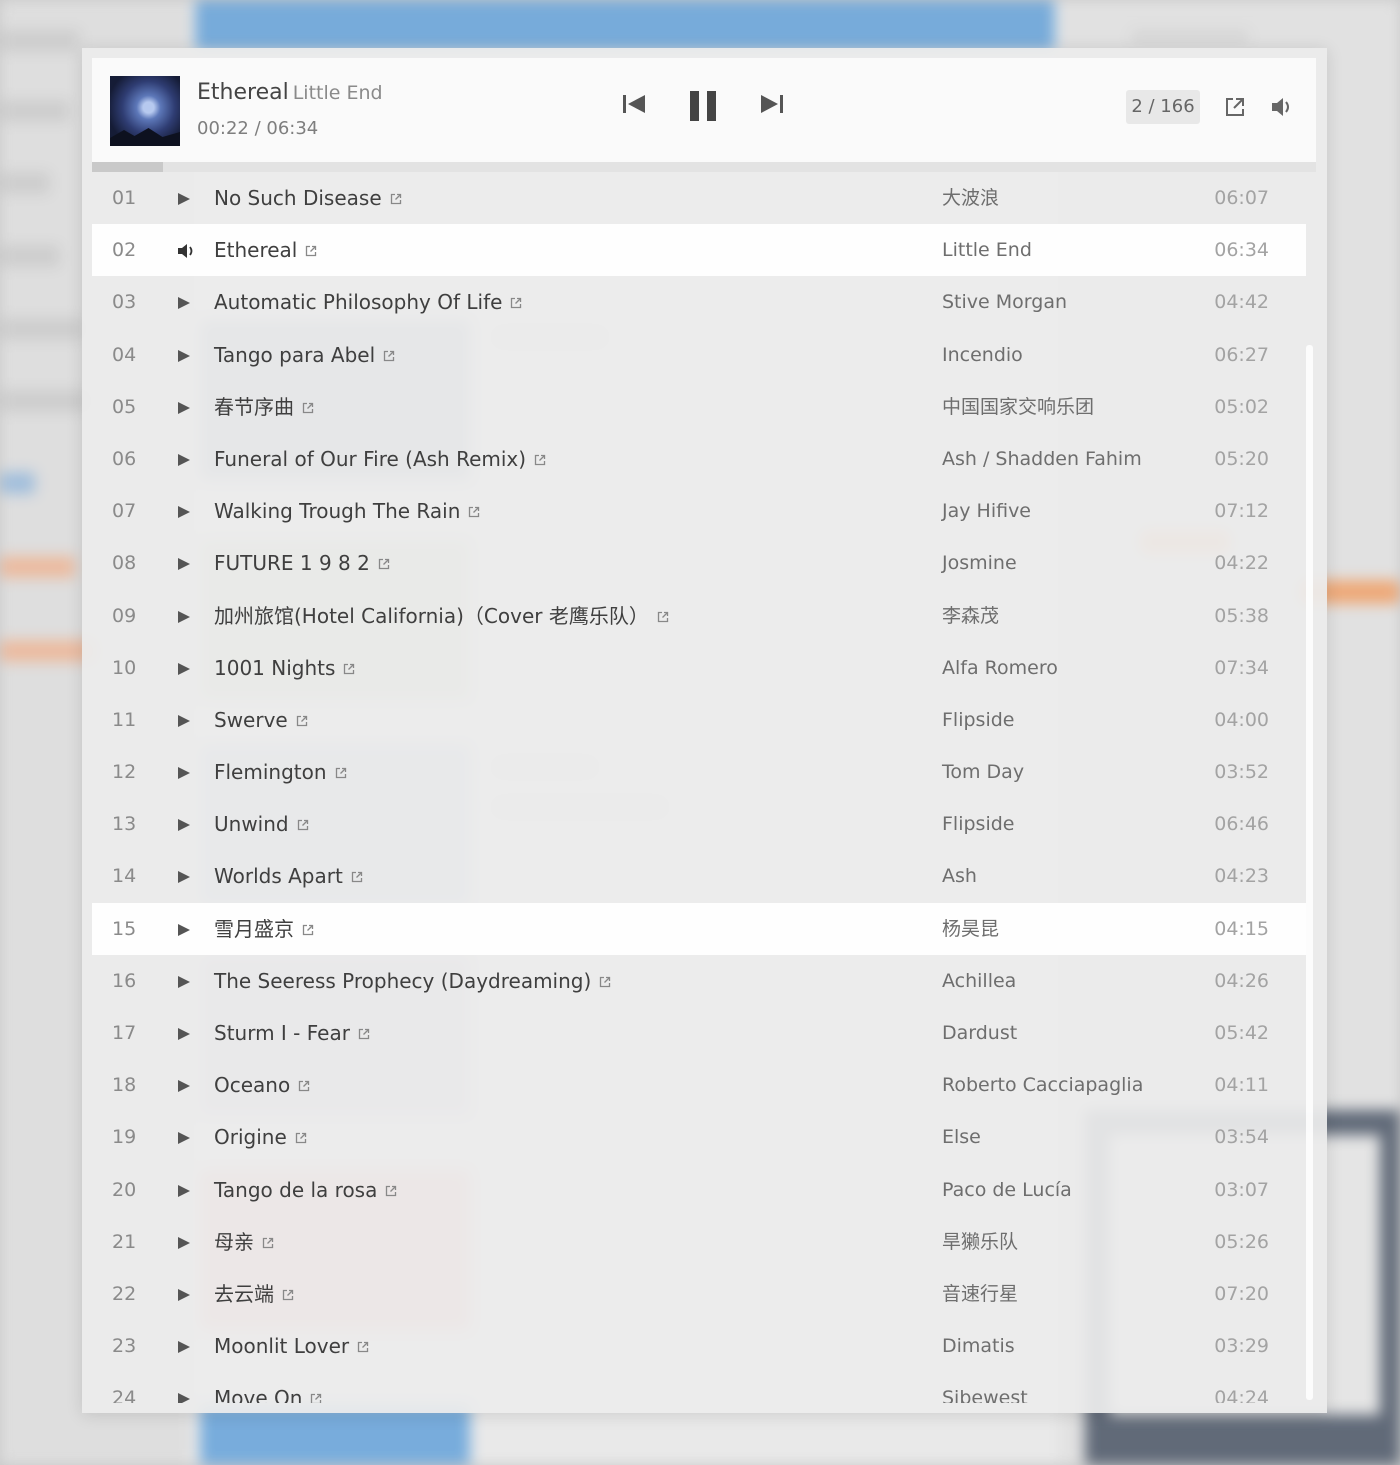 The height and width of the screenshot is (1465, 1400). Describe the element at coordinates (982, 355) in the screenshot. I see `track-artist: Incendio` at that location.